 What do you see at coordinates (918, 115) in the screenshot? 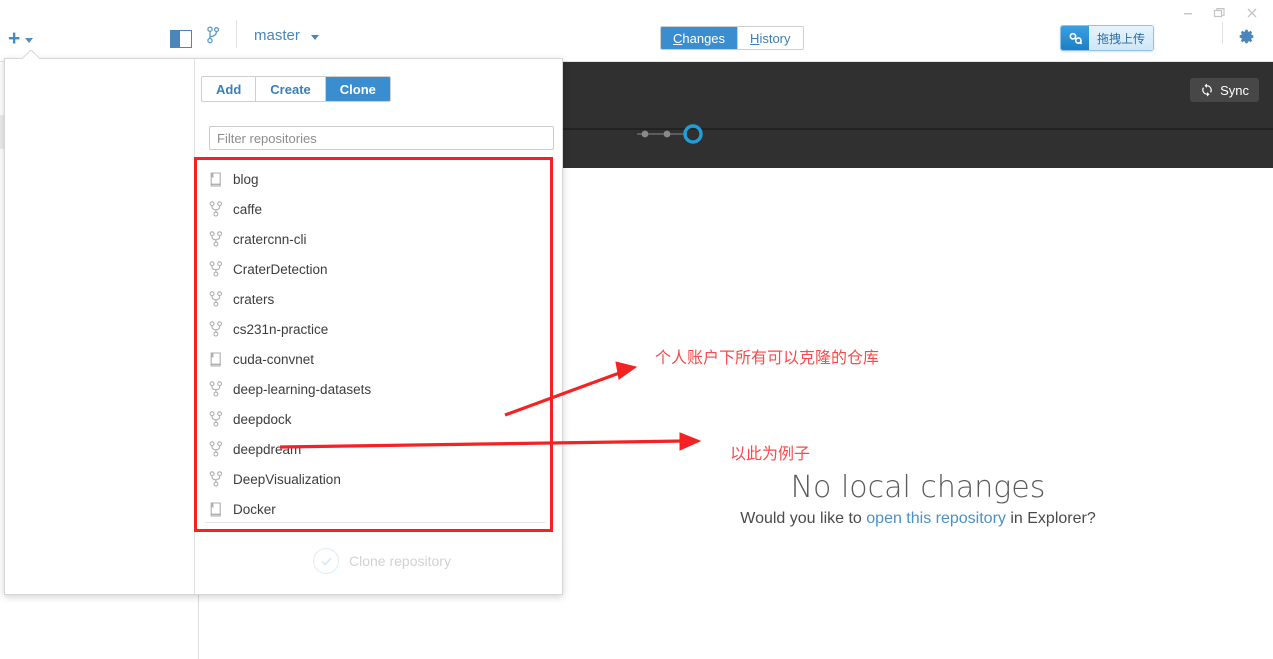
I see `repository-header-bar: Sync` at bounding box center [918, 115].